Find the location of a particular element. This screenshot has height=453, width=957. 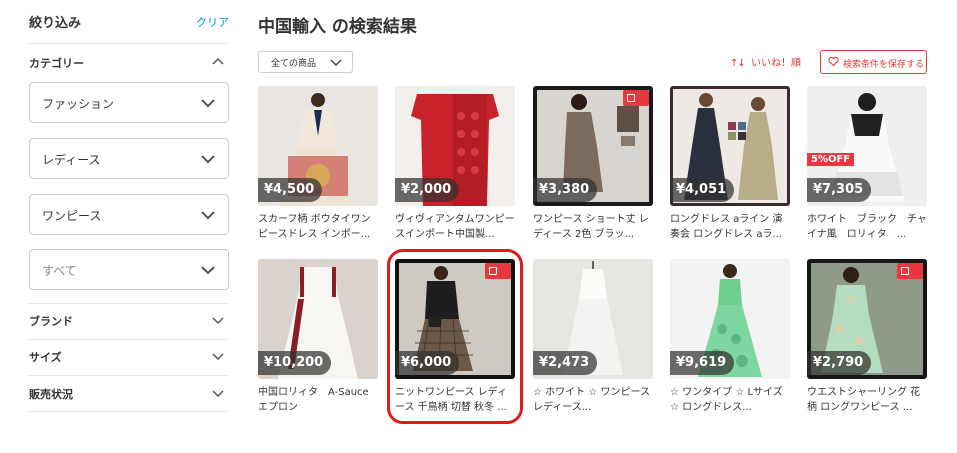

product-card: ¥10,200 中国ロリィタ A-Sauce エプロン is located at coordinates (318, 339).